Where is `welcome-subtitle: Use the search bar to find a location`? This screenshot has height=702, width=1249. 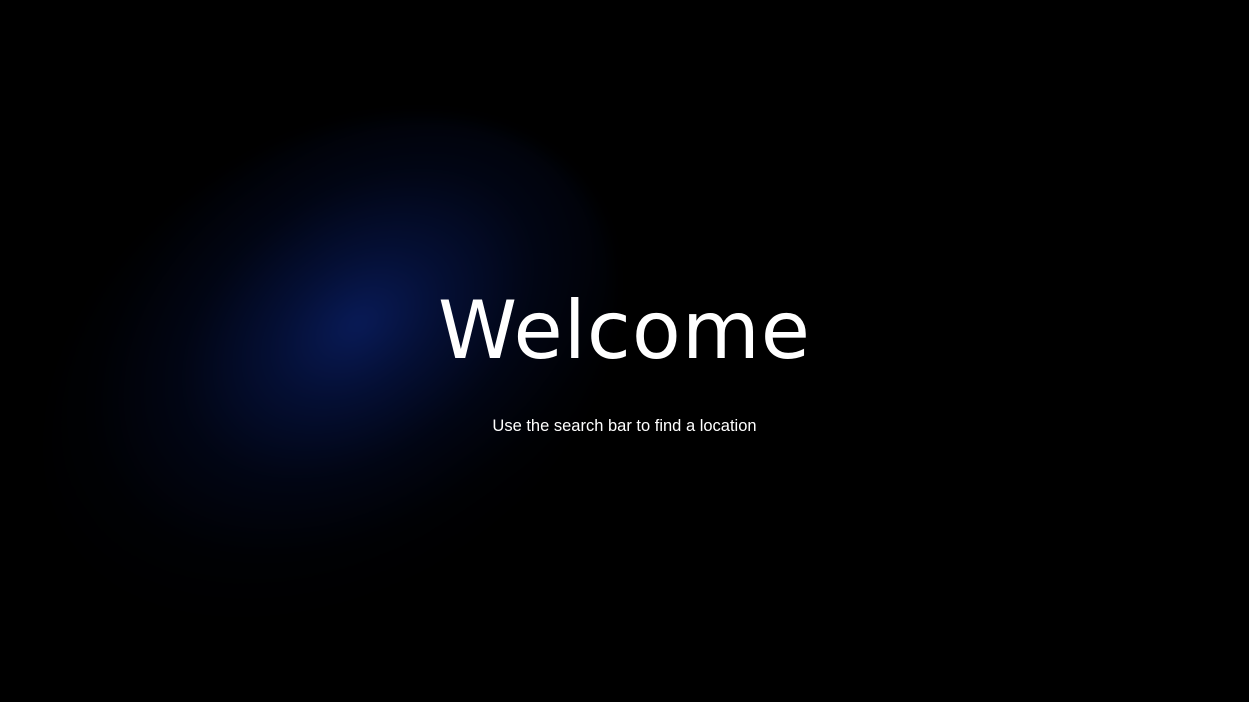 welcome-subtitle: Use the search bar to find a location is located at coordinates (624, 426).